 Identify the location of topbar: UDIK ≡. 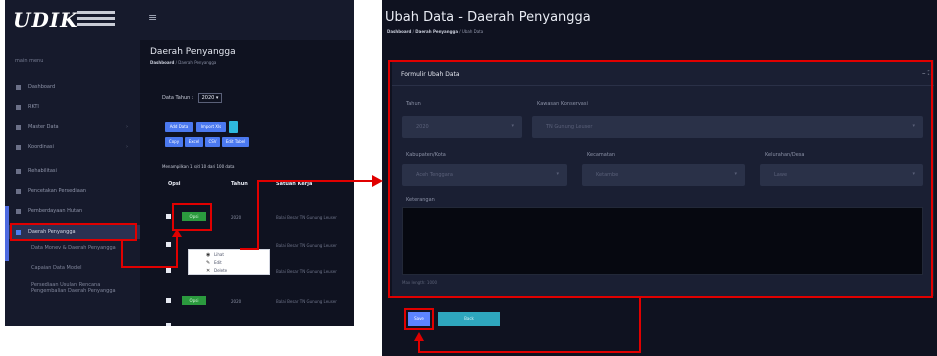
(179, 20).